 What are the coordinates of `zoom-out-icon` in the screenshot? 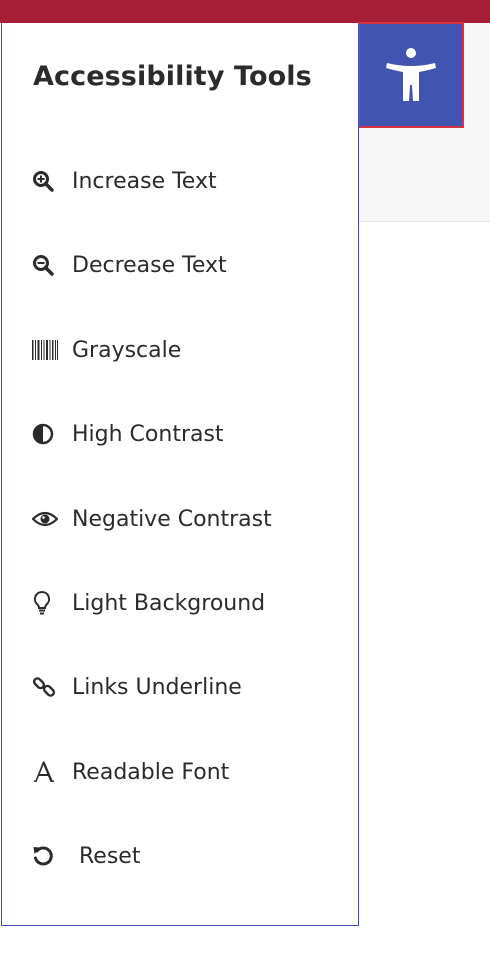 It's located at (45, 265).